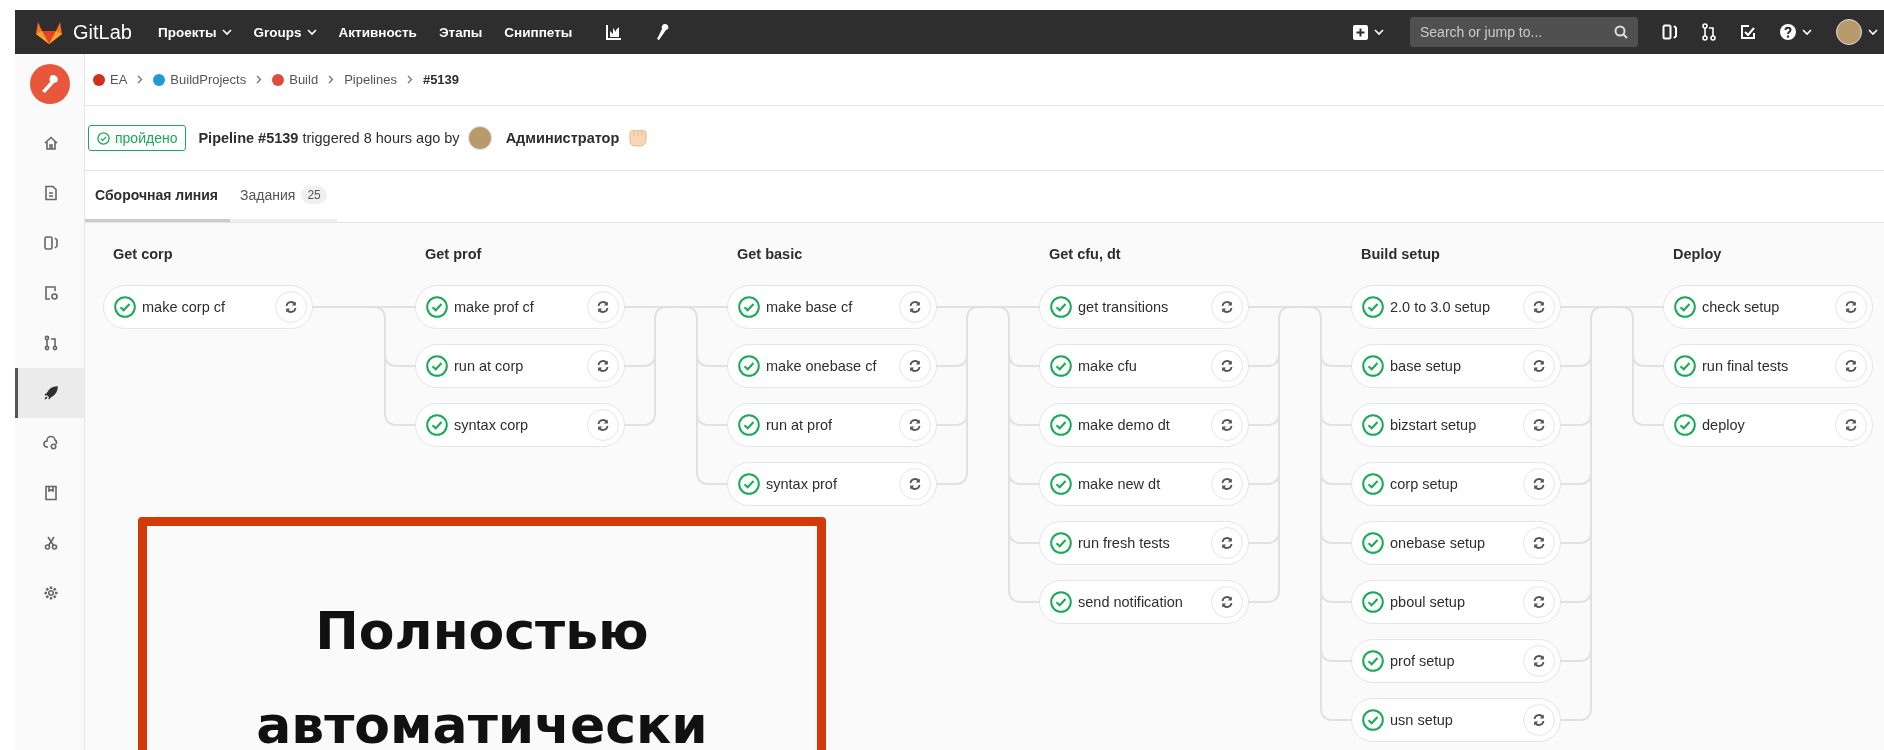 The image size is (1884, 750). What do you see at coordinates (377, 32) in the screenshot?
I see `nav-link: Активность` at bounding box center [377, 32].